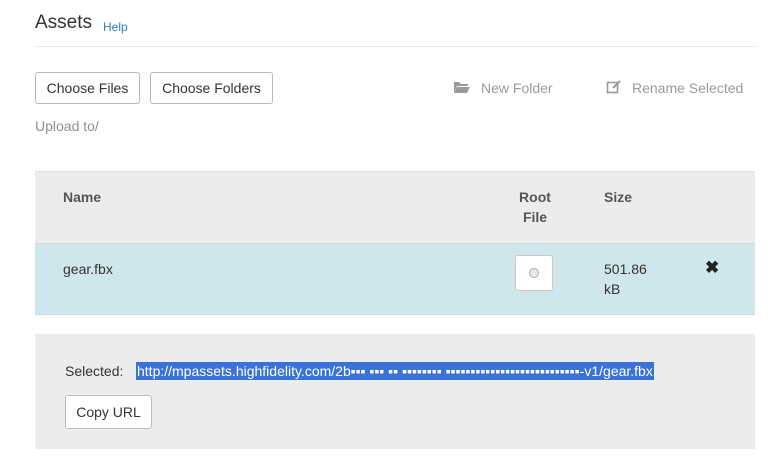 The image size is (783, 469). What do you see at coordinates (535, 217) in the screenshot?
I see `column-header-root-line2: File` at bounding box center [535, 217].